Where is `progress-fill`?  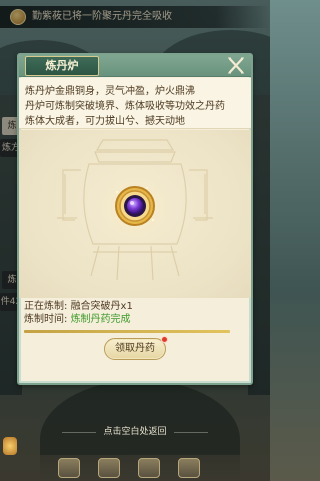 progress-fill is located at coordinates (127, 331).